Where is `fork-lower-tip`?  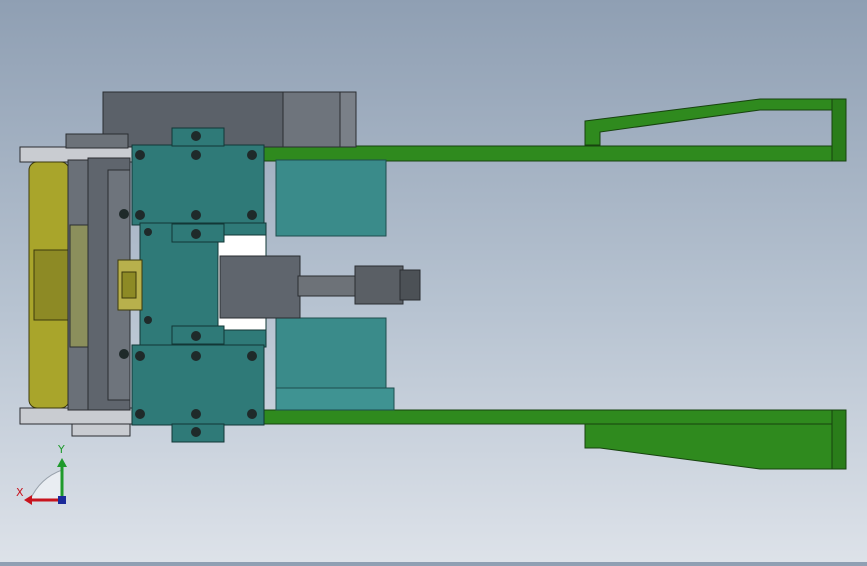 fork-lower-tip is located at coordinates (839, 439).